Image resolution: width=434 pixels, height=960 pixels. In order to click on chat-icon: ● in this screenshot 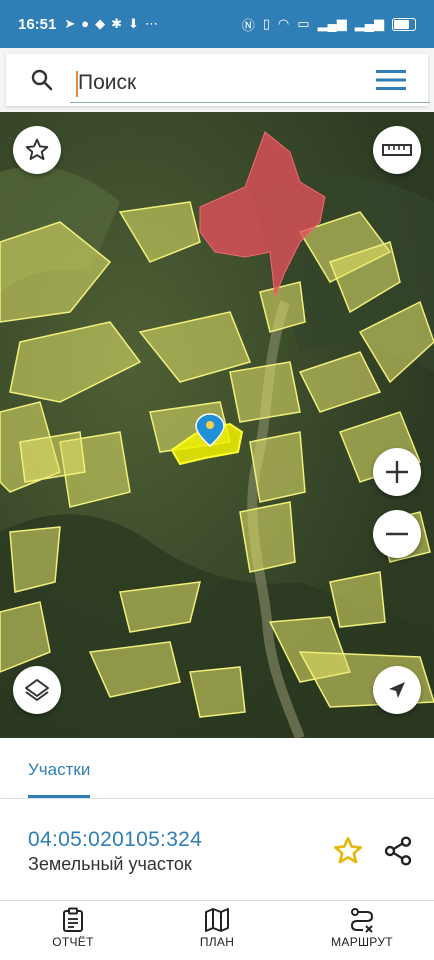, I will do `click(85, 23)`.